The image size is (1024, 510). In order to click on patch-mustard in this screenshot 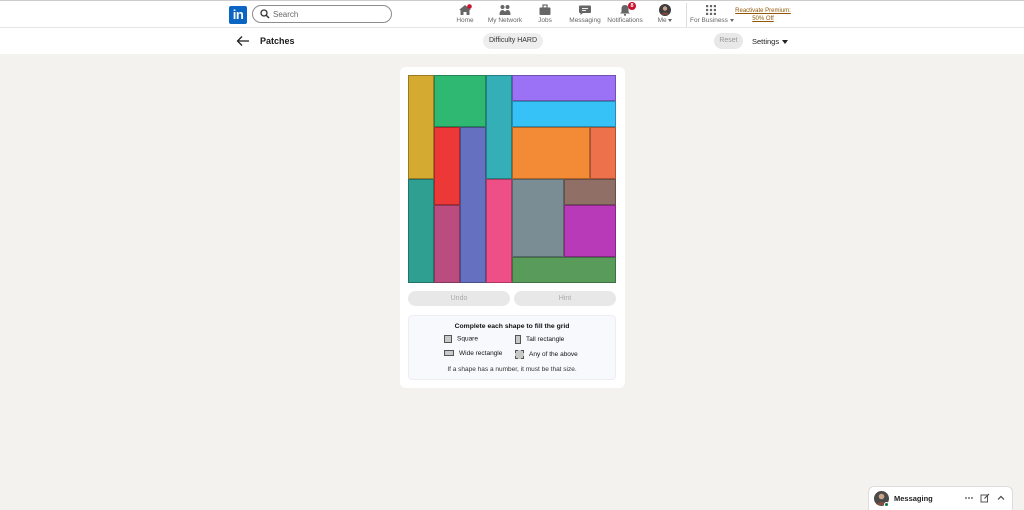, I will do `click(421, 127)`.